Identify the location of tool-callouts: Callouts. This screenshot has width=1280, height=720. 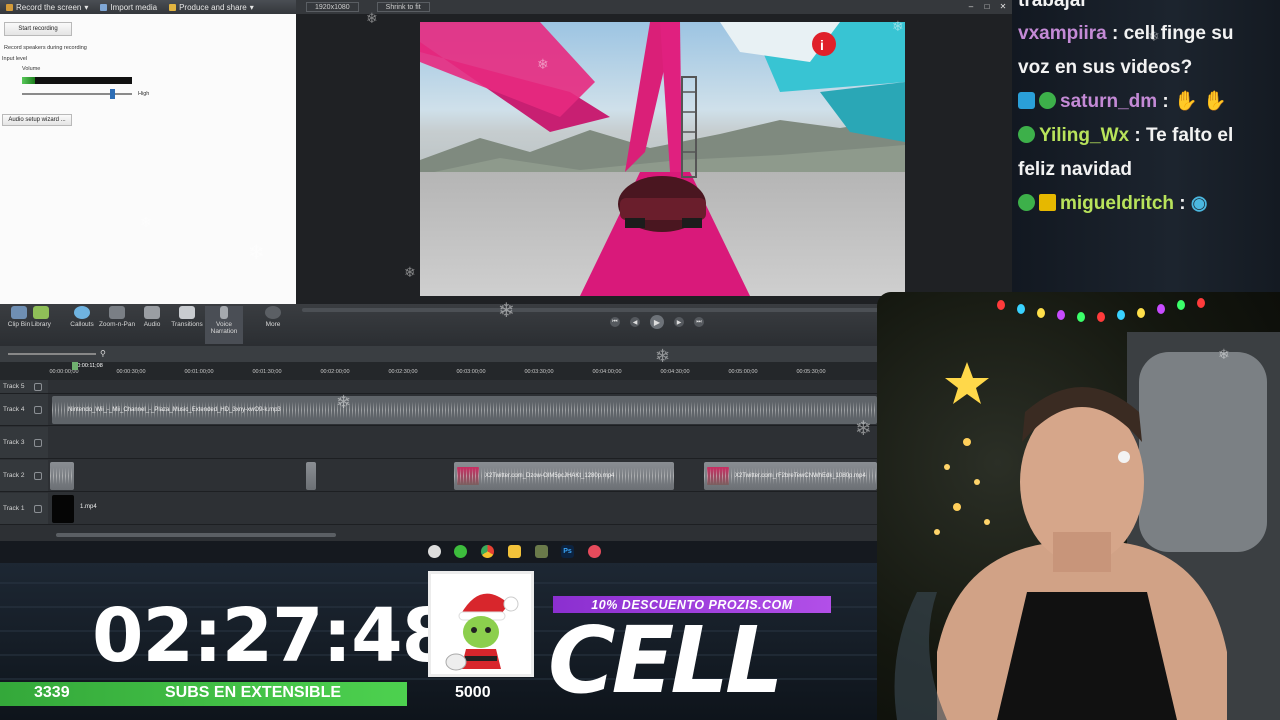
(82, 325).